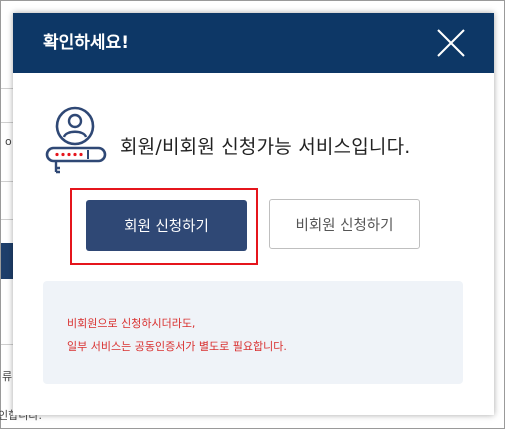 Image resolution: width=505 pixels, height=429 pixels. I want to click on dialog-title: 확인하세요!, so click(86, 43).